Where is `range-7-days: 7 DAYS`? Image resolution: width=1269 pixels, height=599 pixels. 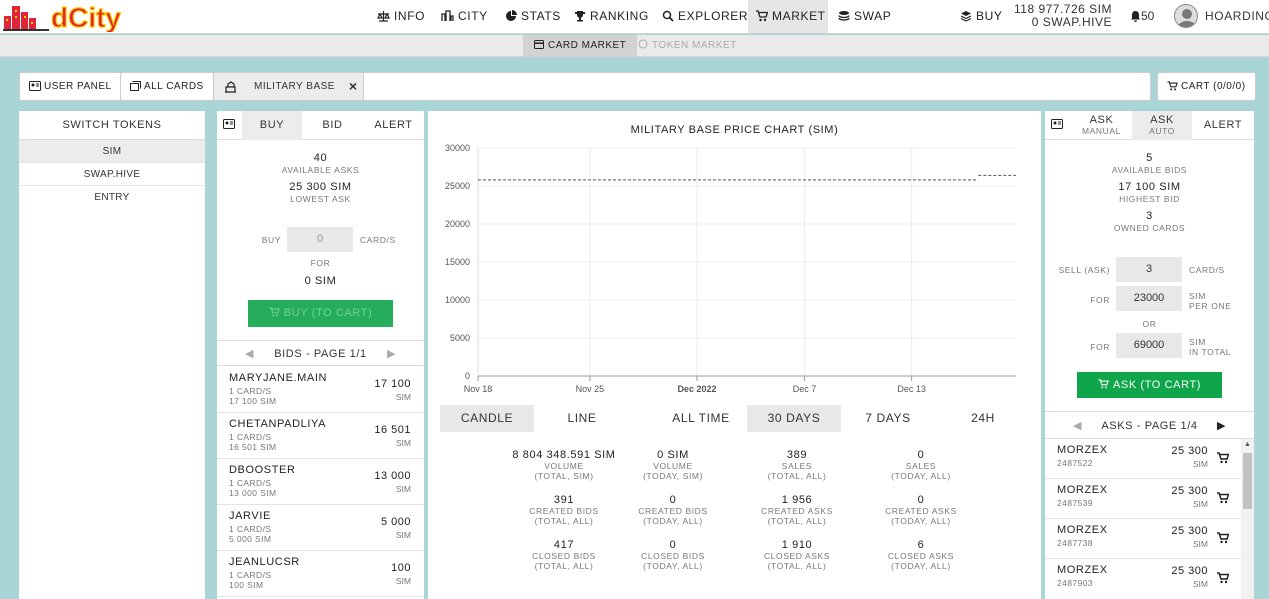 range-7-days: 7 DAYS is located at coordinates (888, 418).